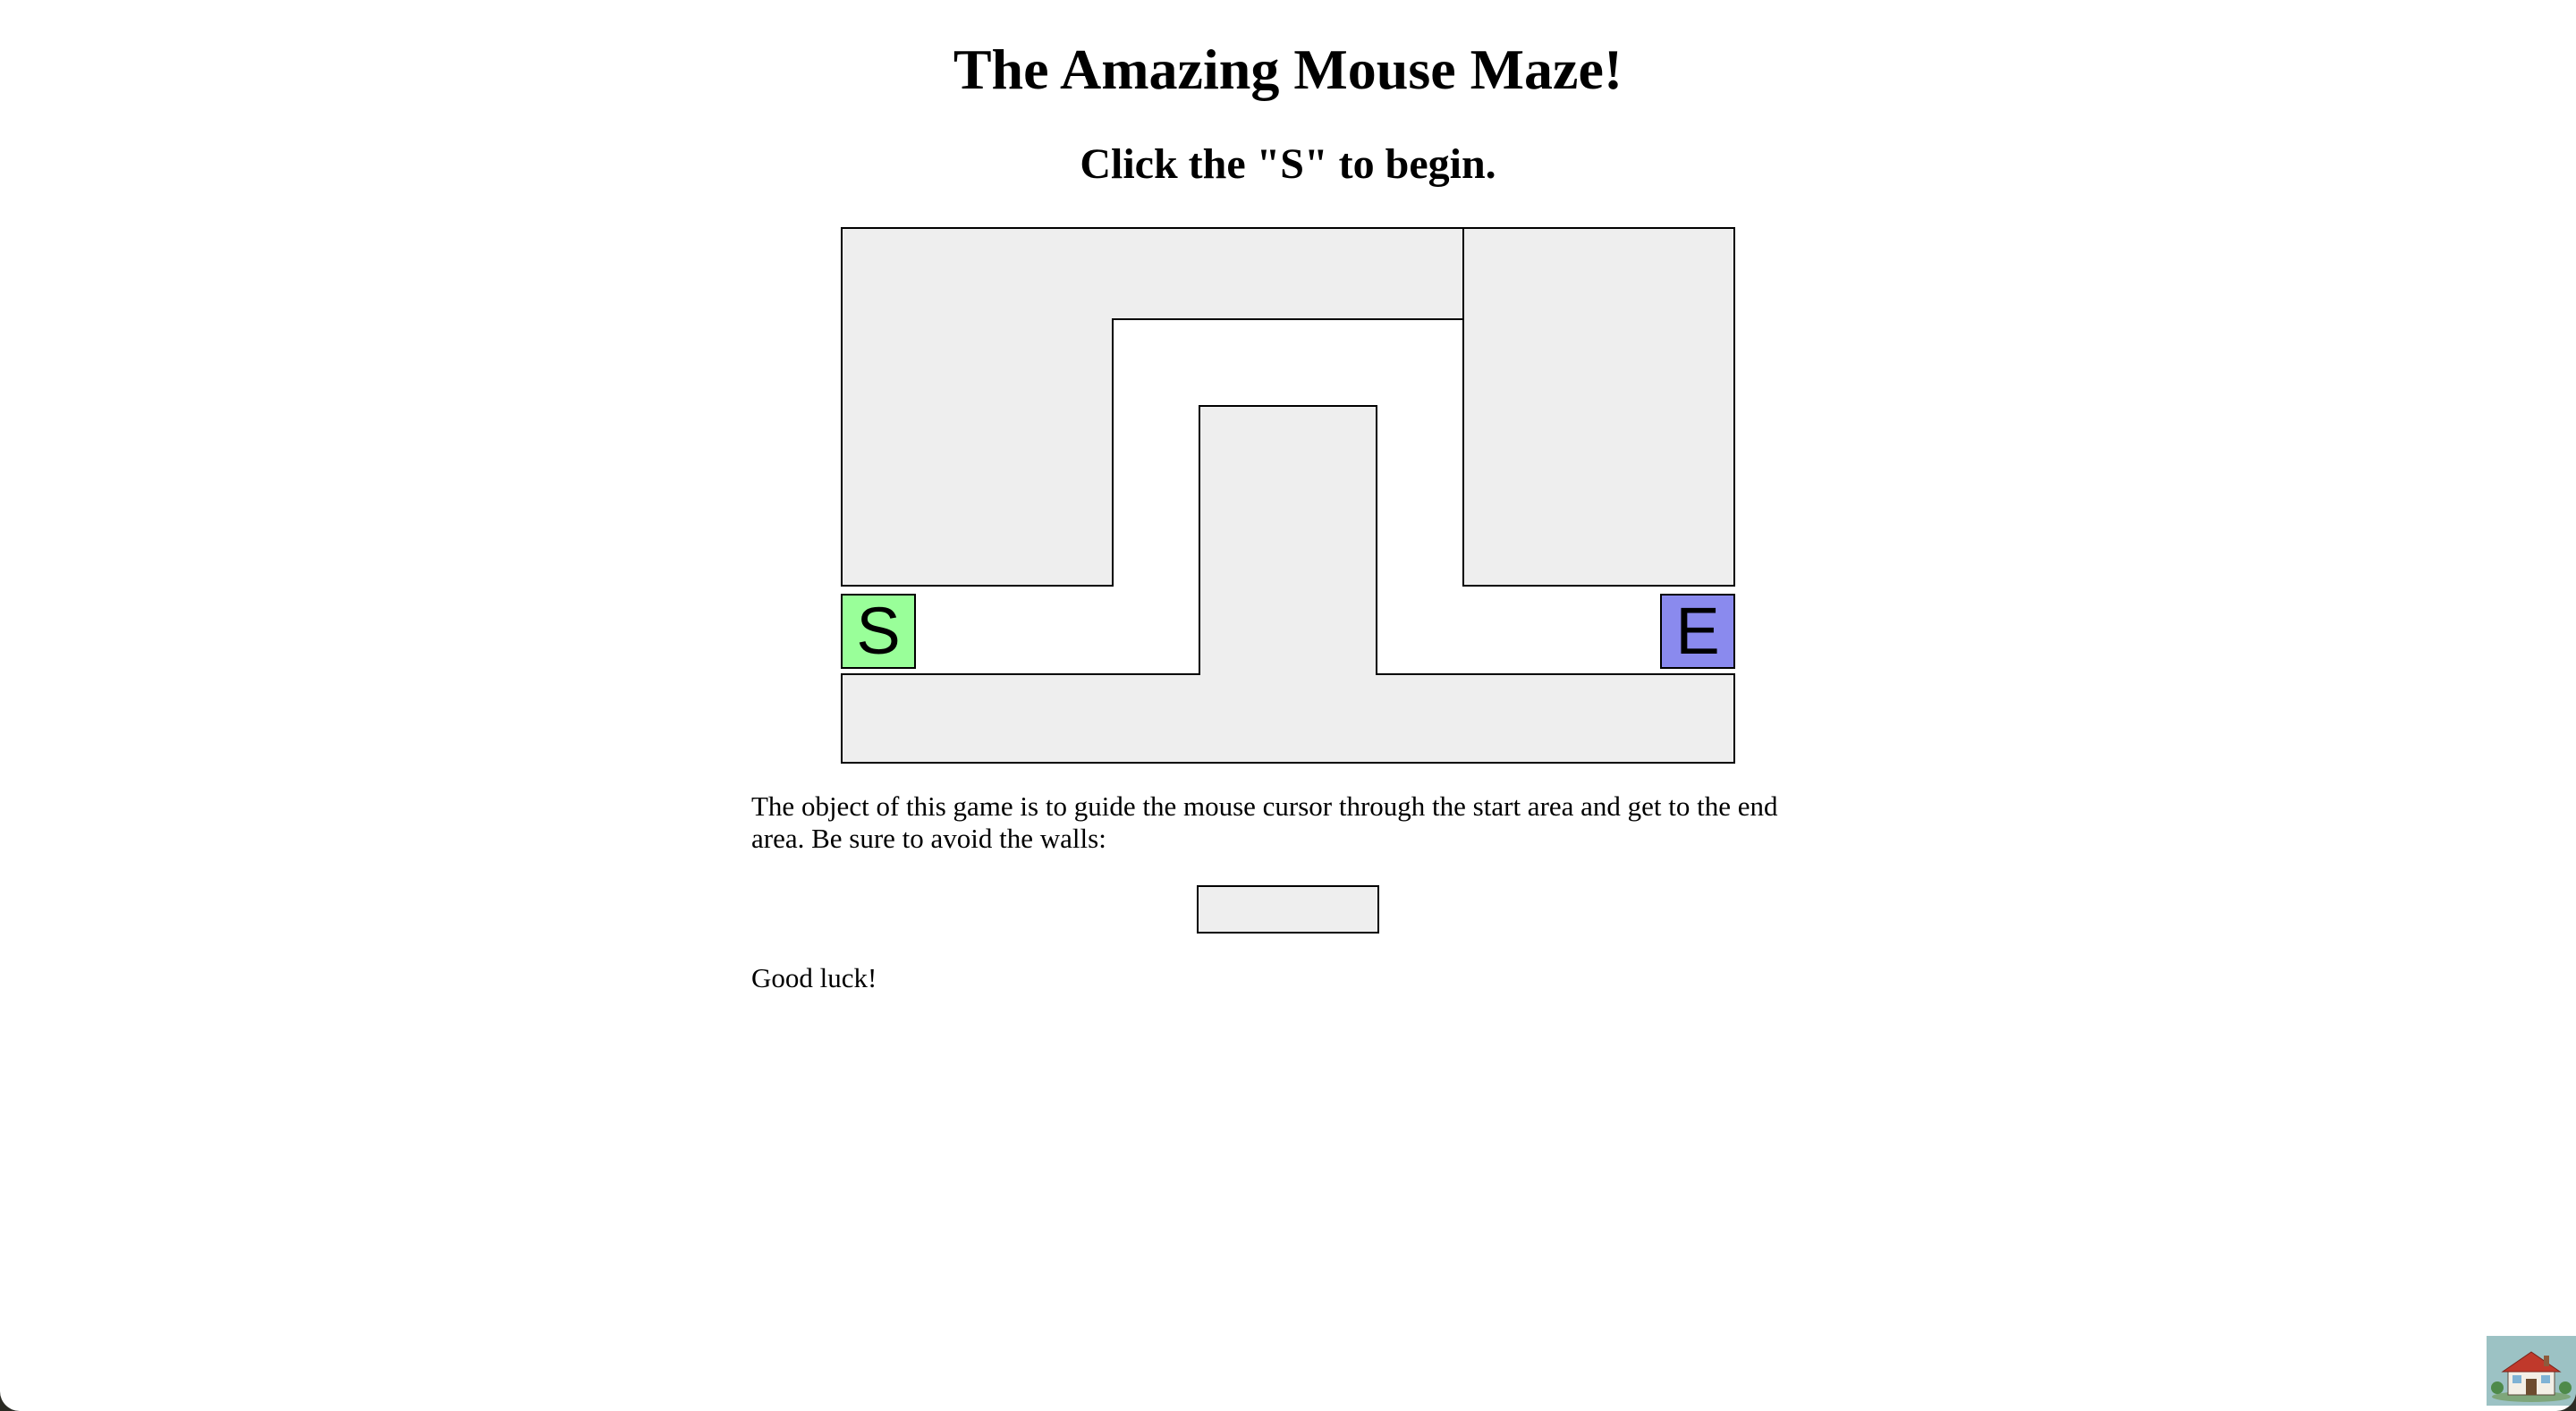 The height and width of the screenshot is (1411, 2576). What do you see at coordinates (814, 978) in the screenshot?
I see `good-luck-text: Good luck!` at bounding box center [814, 978].